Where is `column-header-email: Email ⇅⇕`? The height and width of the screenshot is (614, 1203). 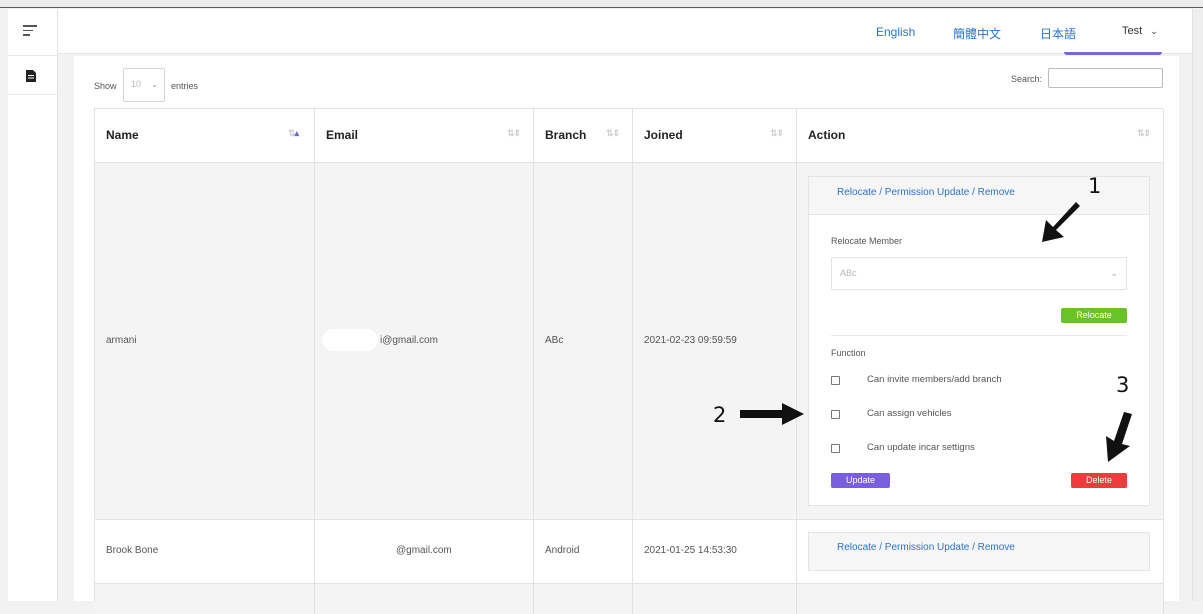
column-header-email: Email ⇅⇕ is located at coordinates (424, 136).